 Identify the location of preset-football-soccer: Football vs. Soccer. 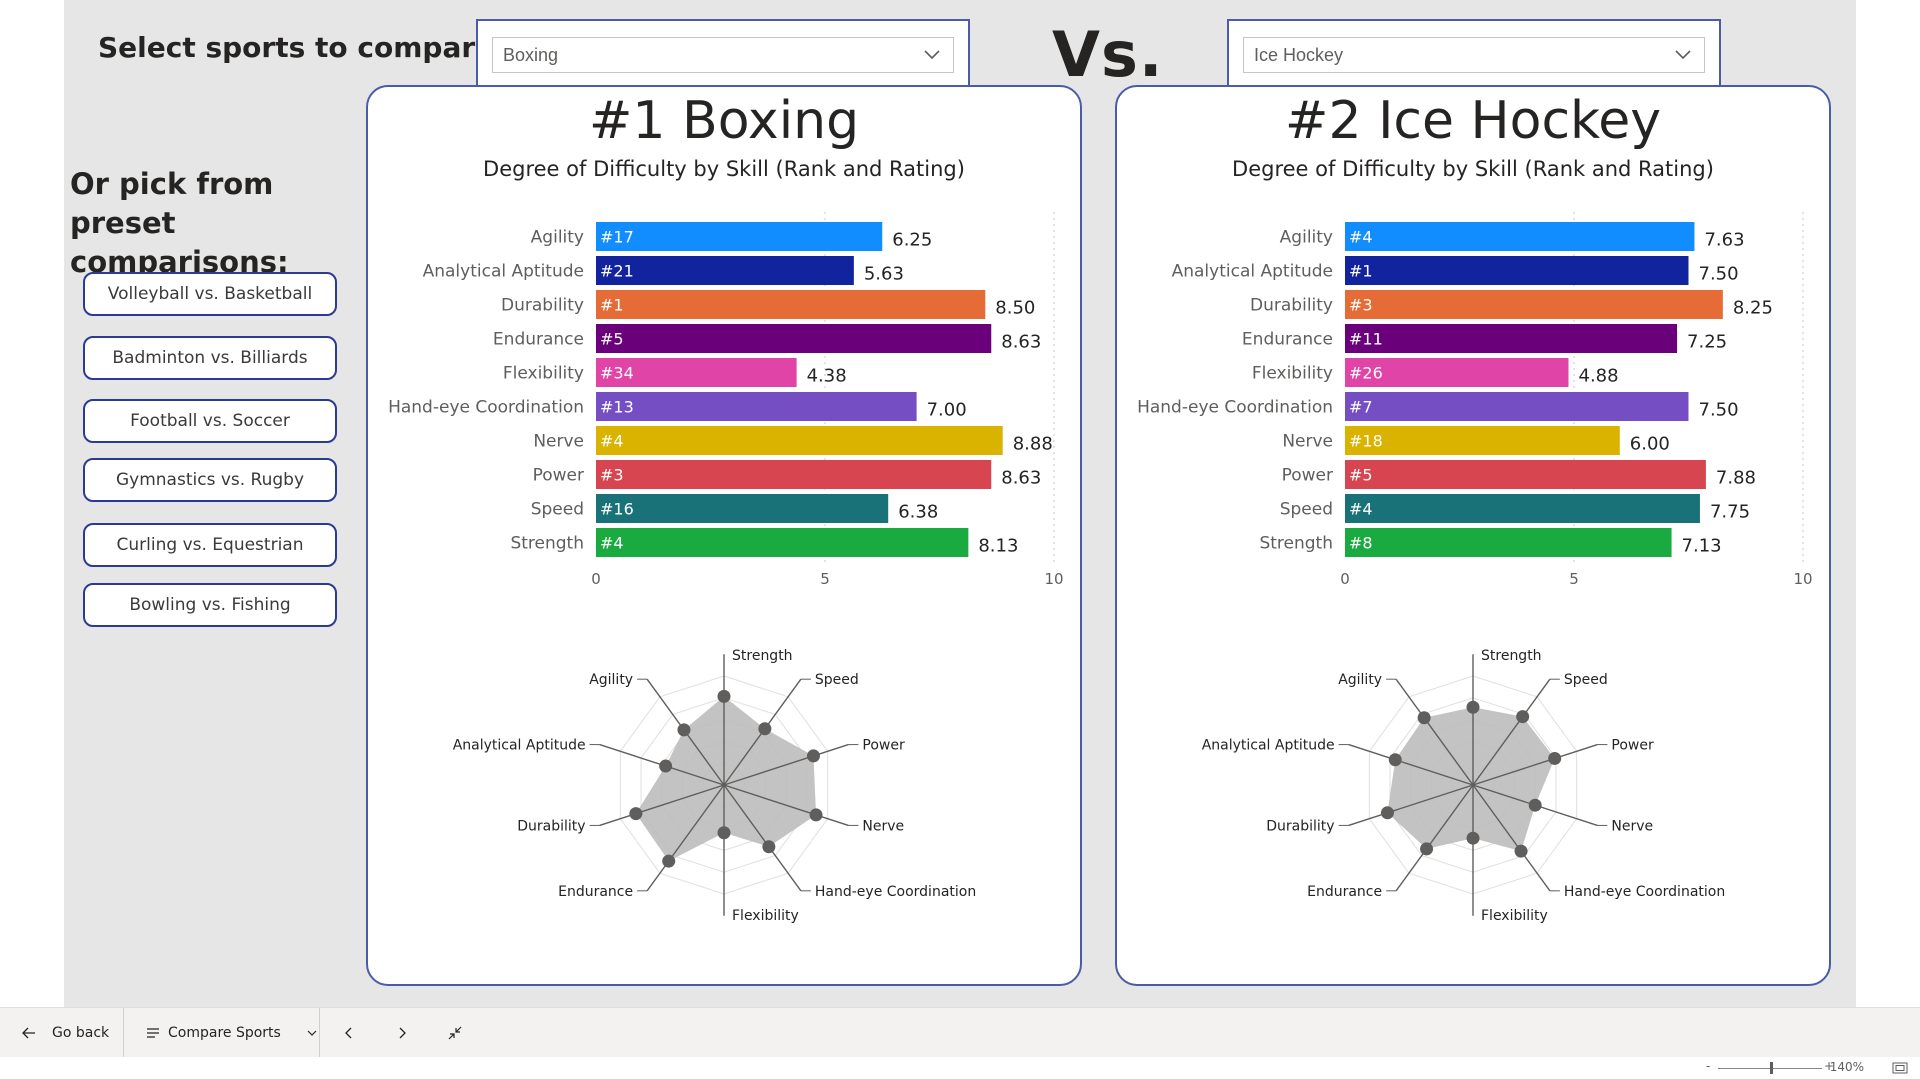
(210, 421).